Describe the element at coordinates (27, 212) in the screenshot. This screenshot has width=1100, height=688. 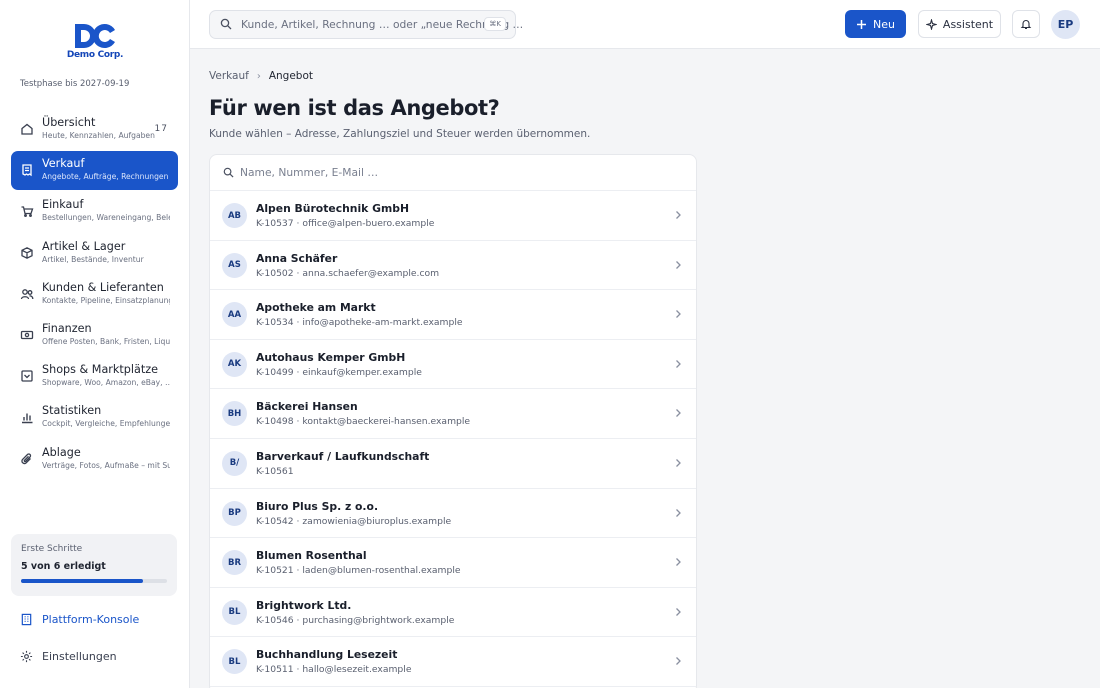
I see `cart-icon` at that location.